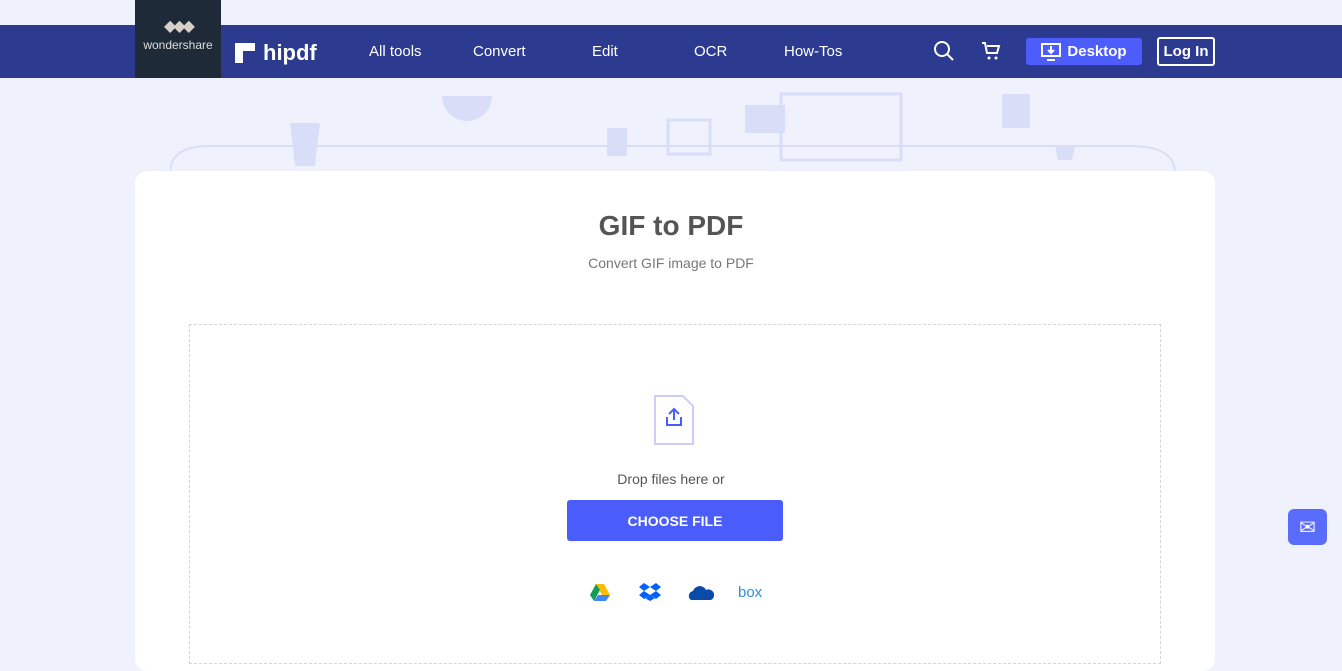 This screenshot has width=1342, height=671. Describe the element at coordinates (671, 225) in the screenshot. I see `page-title: GIF to PDF` at that location.